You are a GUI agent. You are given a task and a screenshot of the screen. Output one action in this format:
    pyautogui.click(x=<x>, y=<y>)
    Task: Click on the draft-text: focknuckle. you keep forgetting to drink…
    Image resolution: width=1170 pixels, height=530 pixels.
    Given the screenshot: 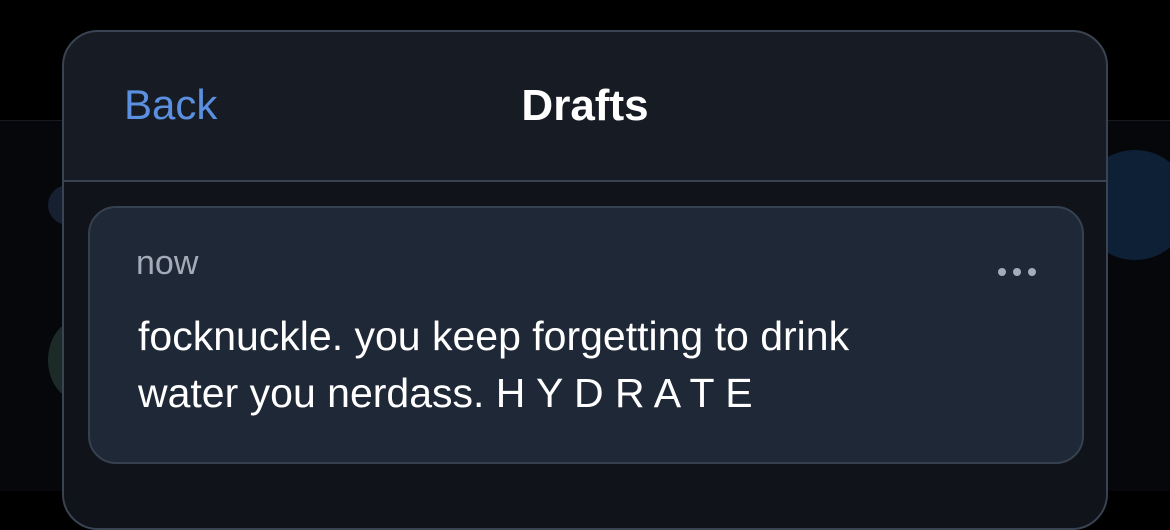 What is the action you would take?
    pyautogui.click(x=494, y=364)
    